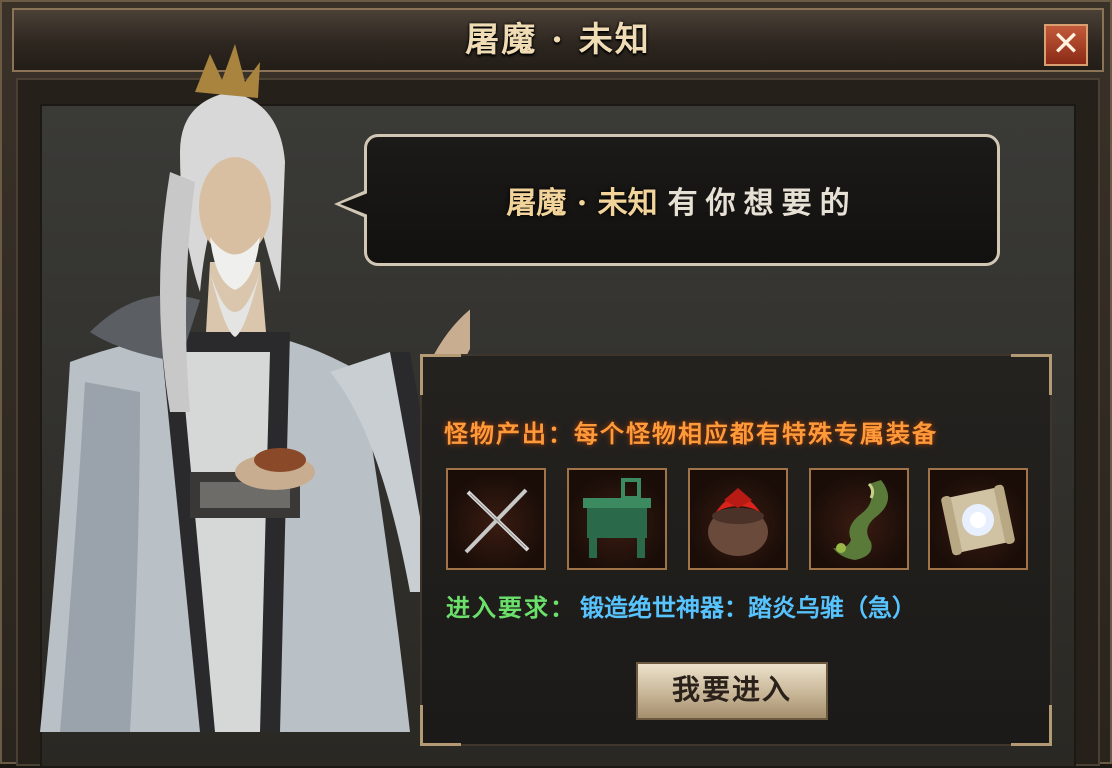 This screenshot has width=1112, height=768. I want to click on speech-text: 屠魔 · 未知 有你想要的, so click(682, 200).